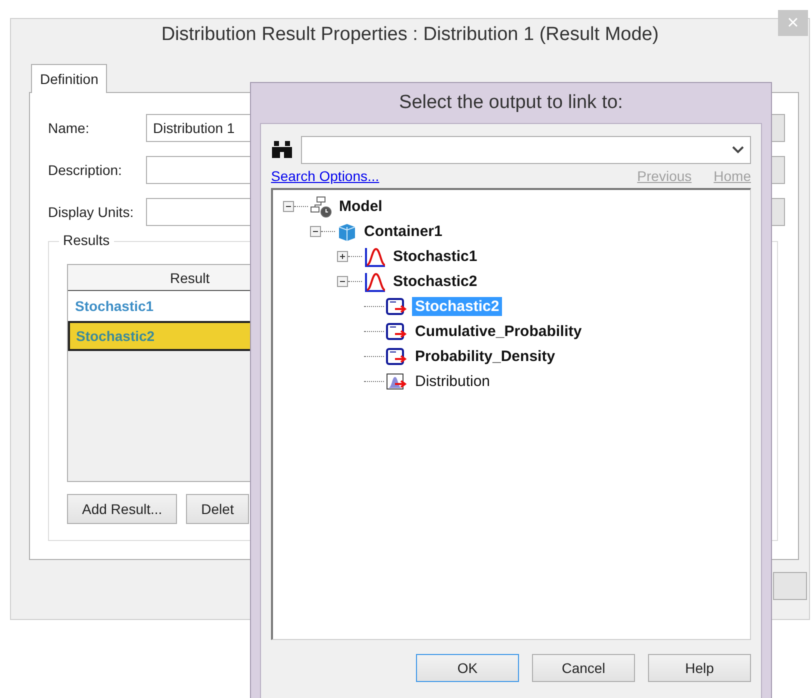 The width and height of the screenshot is (812, 698). I want to click on tab: Definition, so click(69, 78).